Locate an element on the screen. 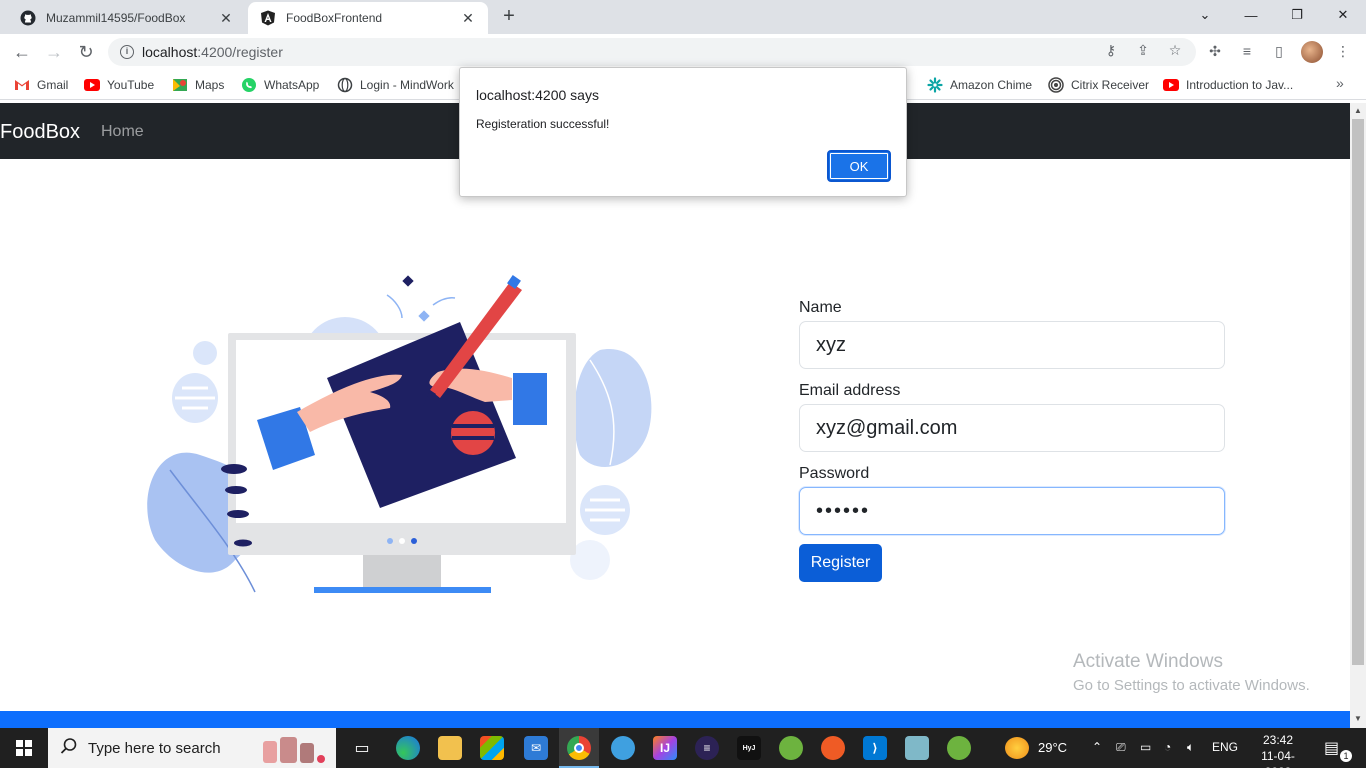 The height and width of the screenshot is (768, 1366). terminal-icon: HyJ is located at coordinates (749, 748).